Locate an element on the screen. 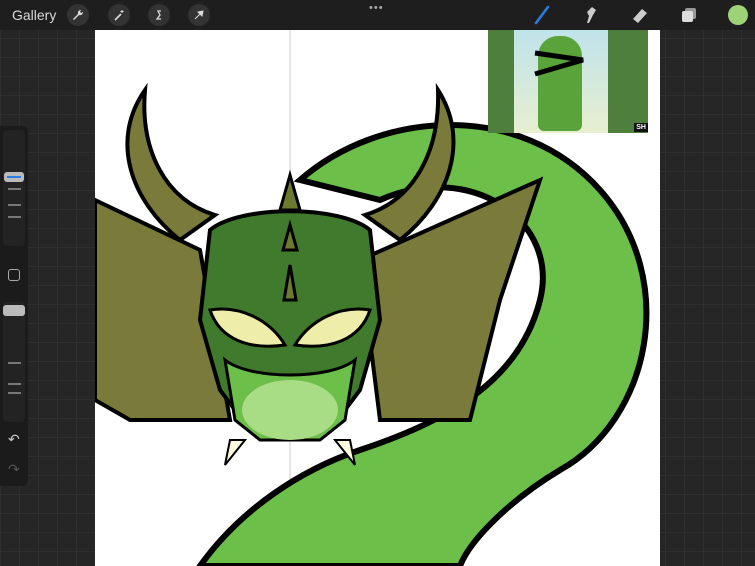  selection-icon is located at coordinates (159, 15).